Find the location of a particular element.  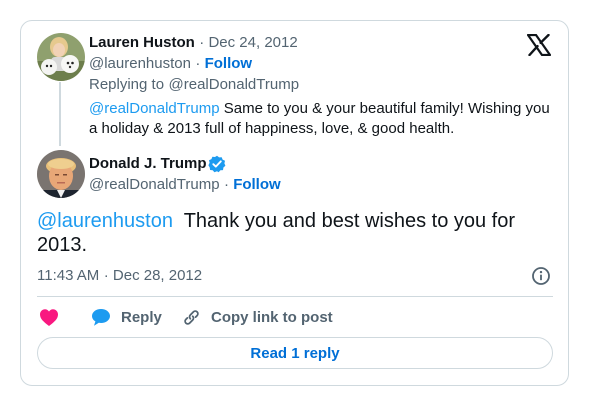

reply-action: Reply is located at coordinates (141, 318).